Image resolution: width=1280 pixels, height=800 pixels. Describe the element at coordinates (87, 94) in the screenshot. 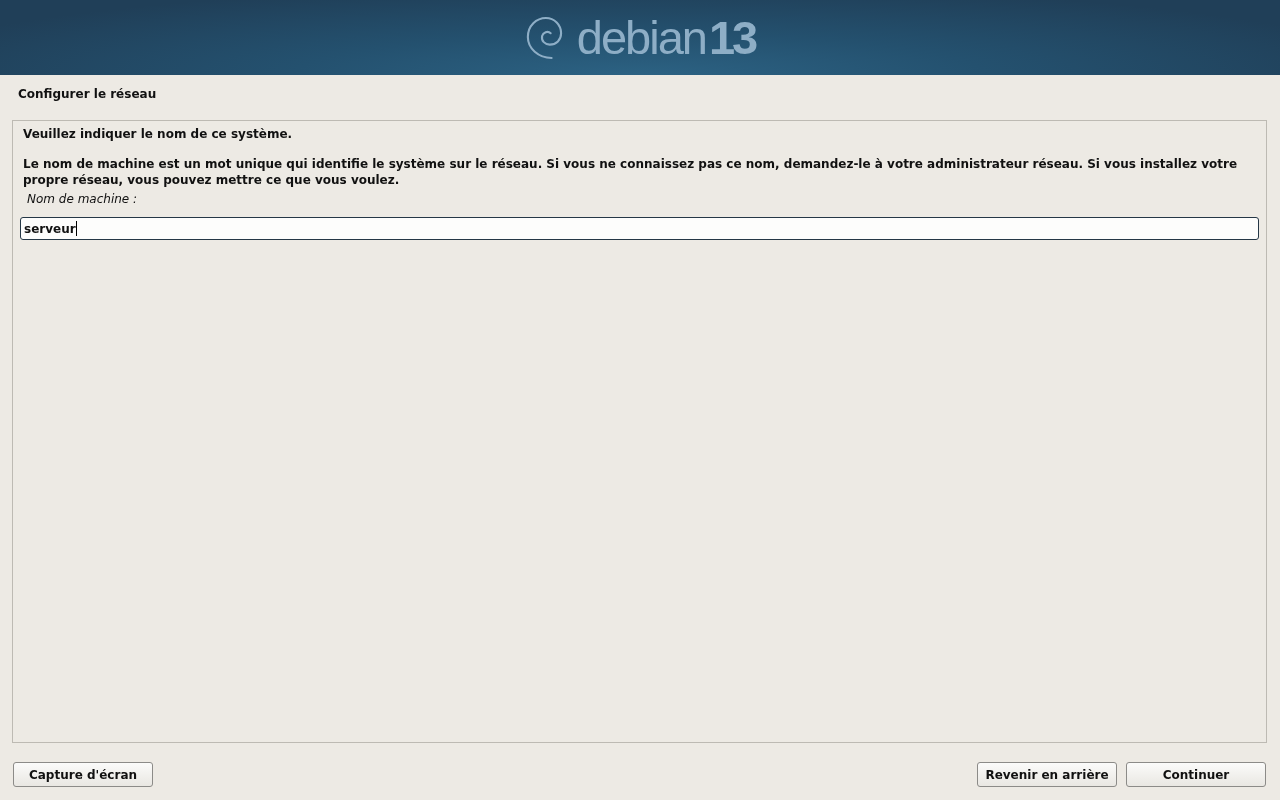

I see `step-title: Configurer le réseau` at that location.